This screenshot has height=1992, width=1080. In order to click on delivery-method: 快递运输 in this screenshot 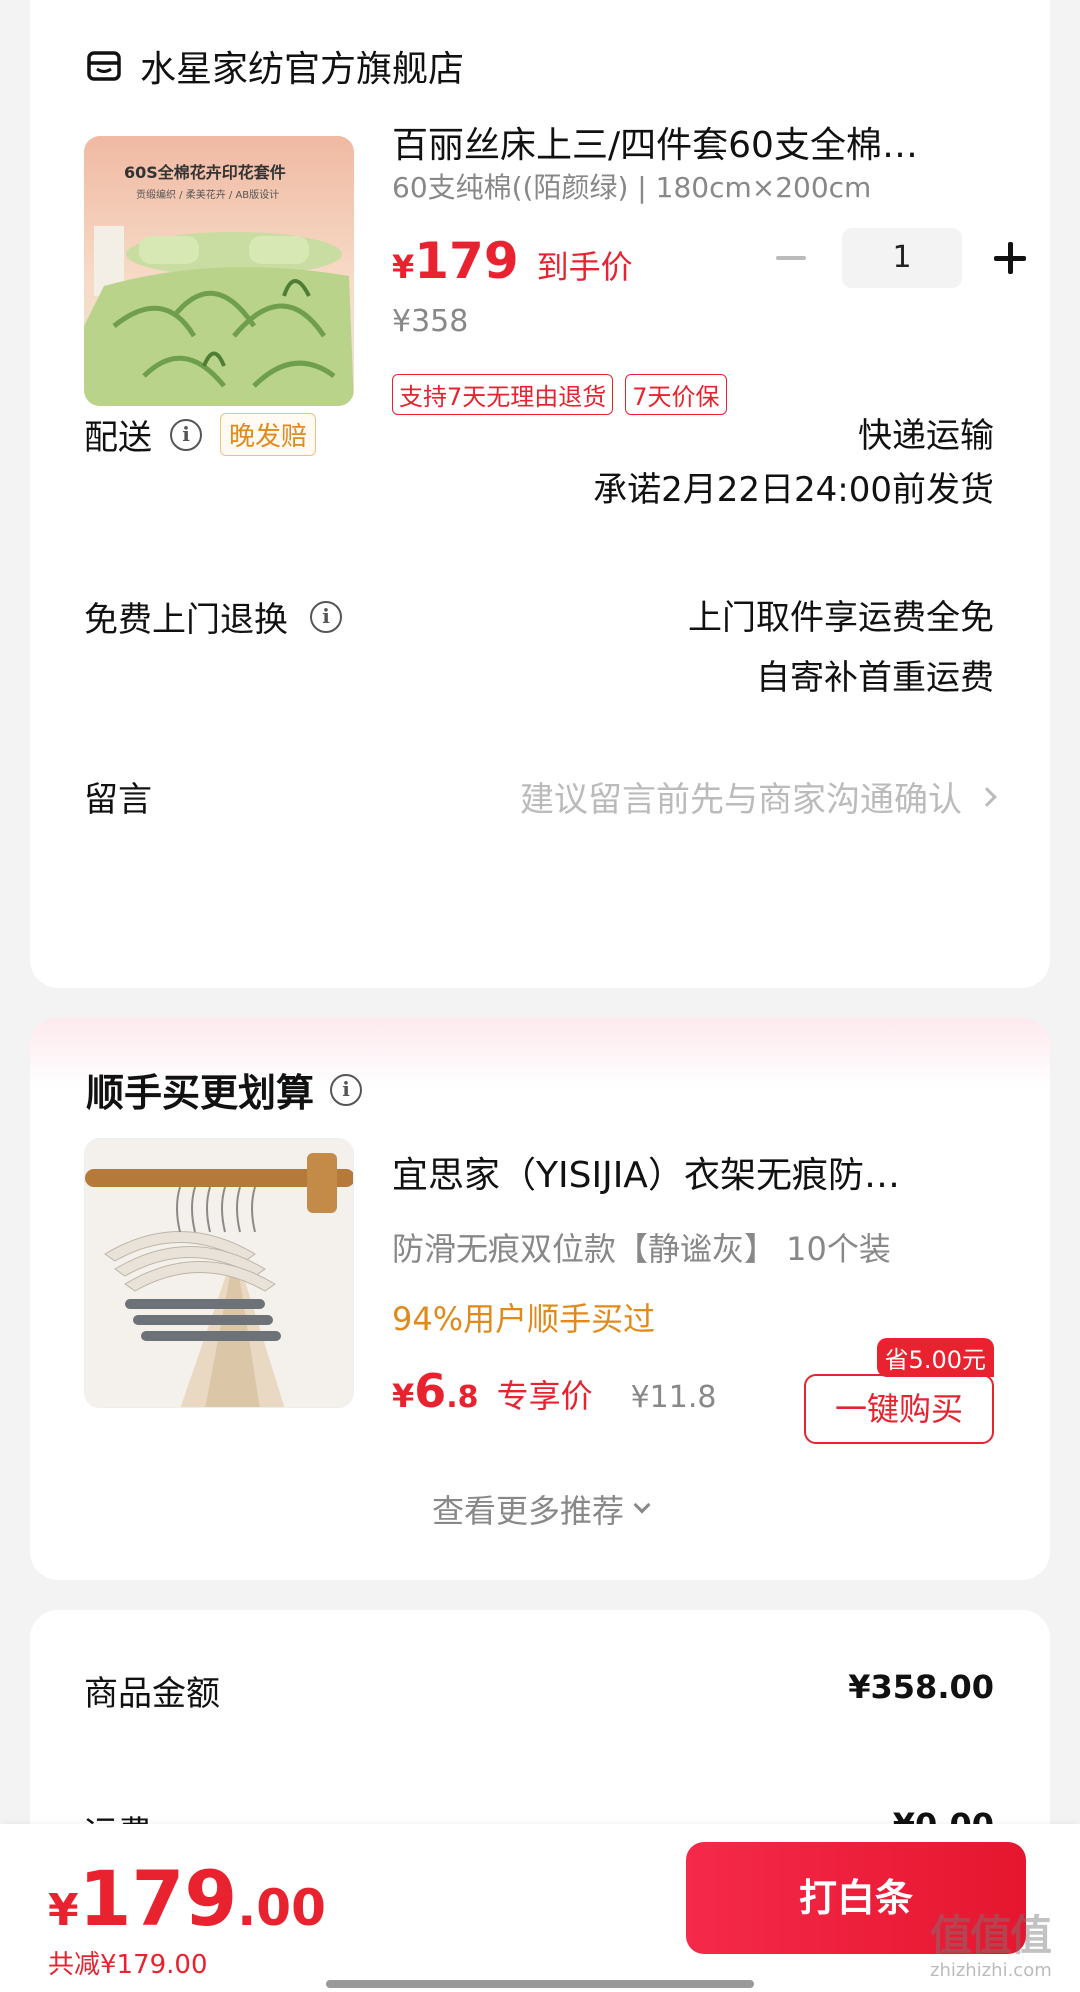, I will do `click(926, 436)`.